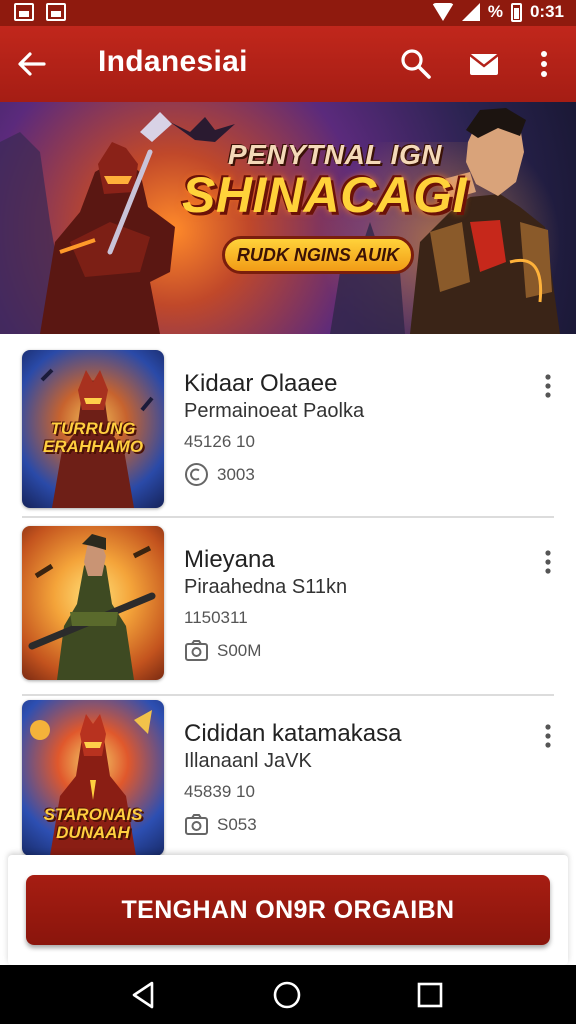  I want to click on banner-title: SHINACAGI, so click(325, 195).